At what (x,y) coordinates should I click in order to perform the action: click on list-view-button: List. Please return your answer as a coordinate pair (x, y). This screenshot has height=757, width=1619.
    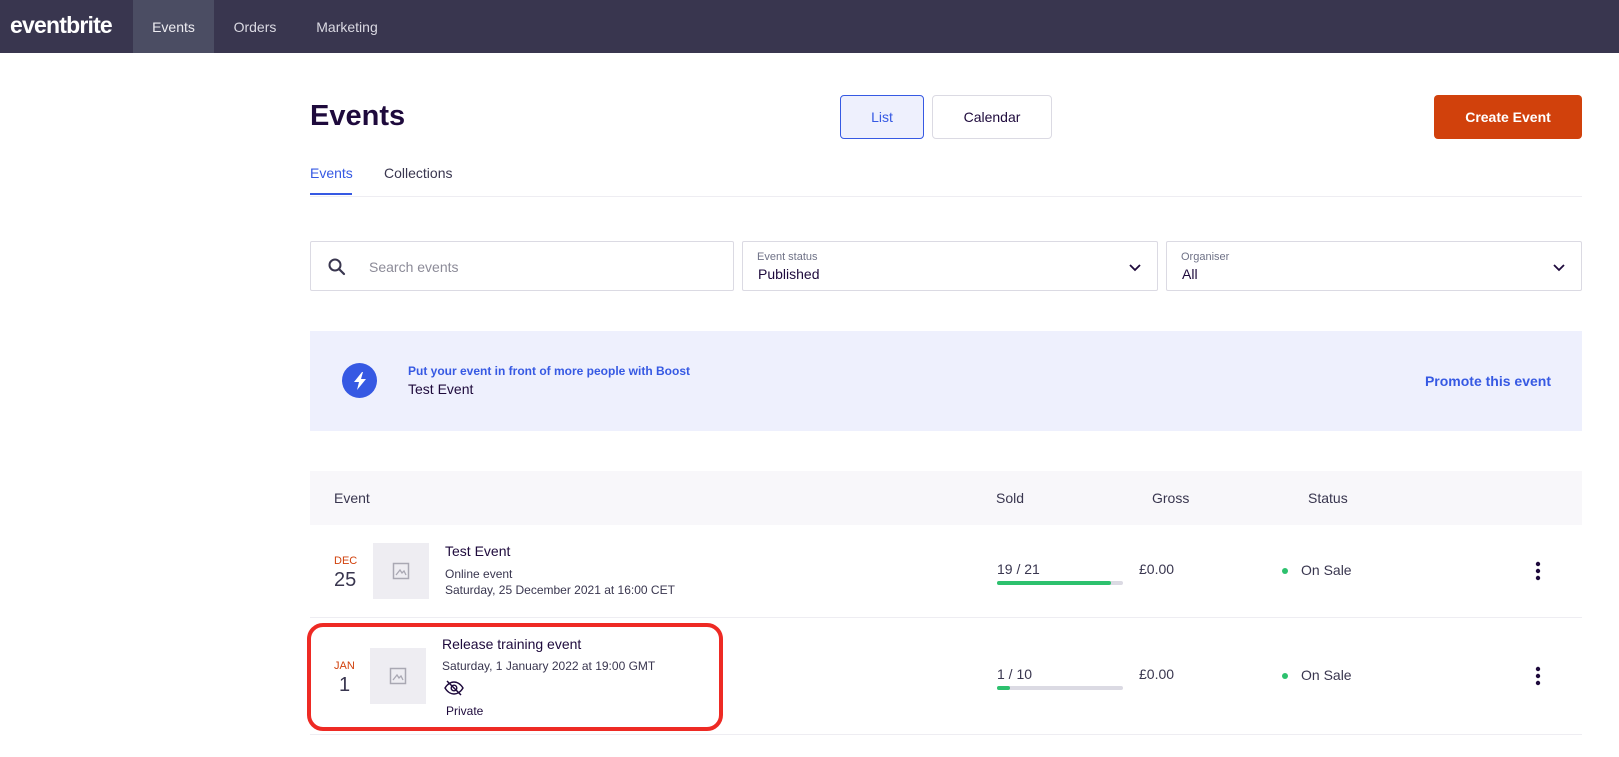
    Looking at the image, I should click on (882, 117).